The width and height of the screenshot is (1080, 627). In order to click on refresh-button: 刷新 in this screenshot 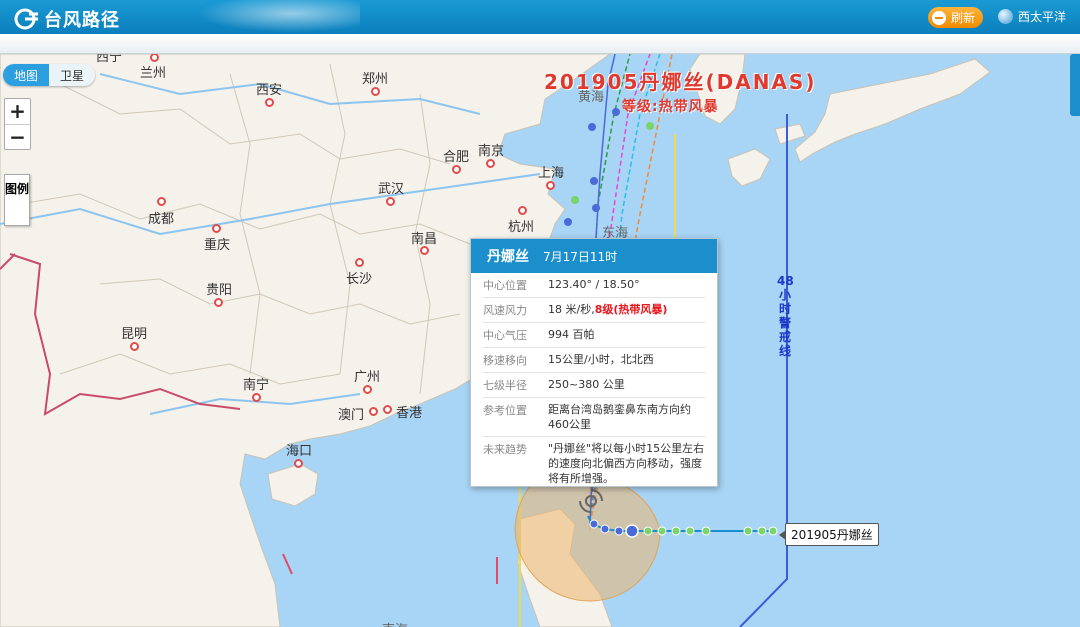, I will do `click(956, 17)`.